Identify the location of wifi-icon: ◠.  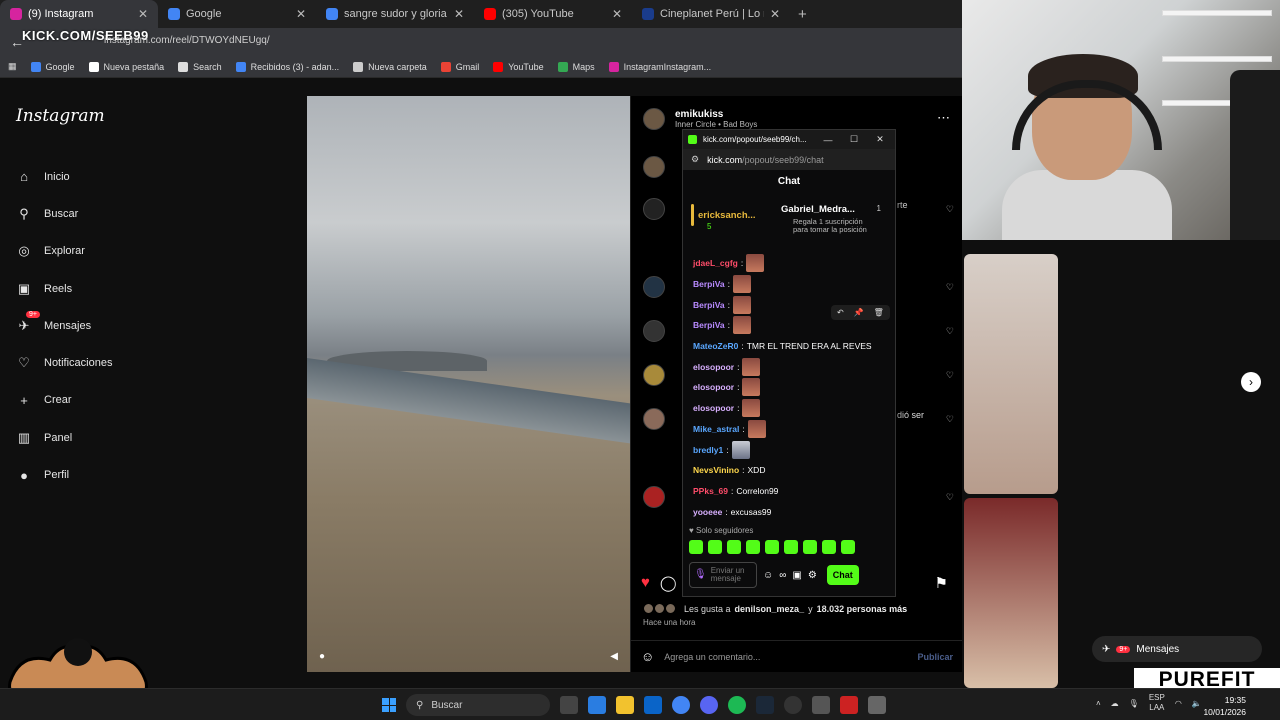
(1178, 703).